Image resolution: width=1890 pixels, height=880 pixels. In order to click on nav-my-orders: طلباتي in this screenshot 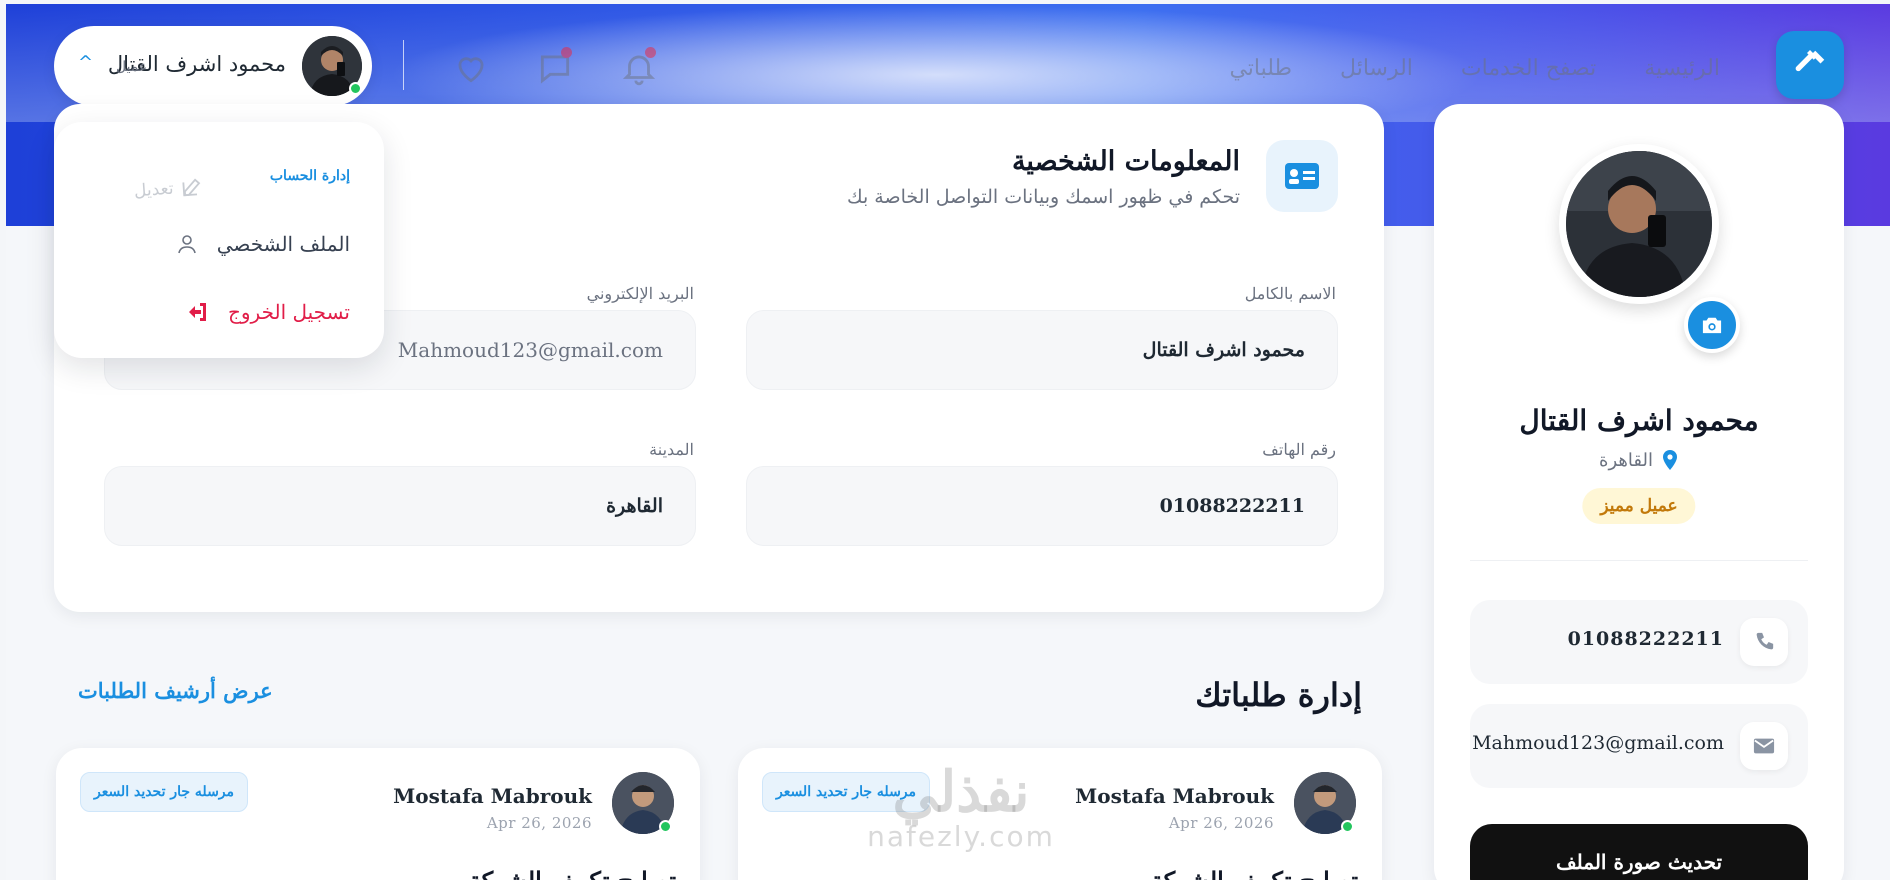, I will do `click(1260, 68)`.